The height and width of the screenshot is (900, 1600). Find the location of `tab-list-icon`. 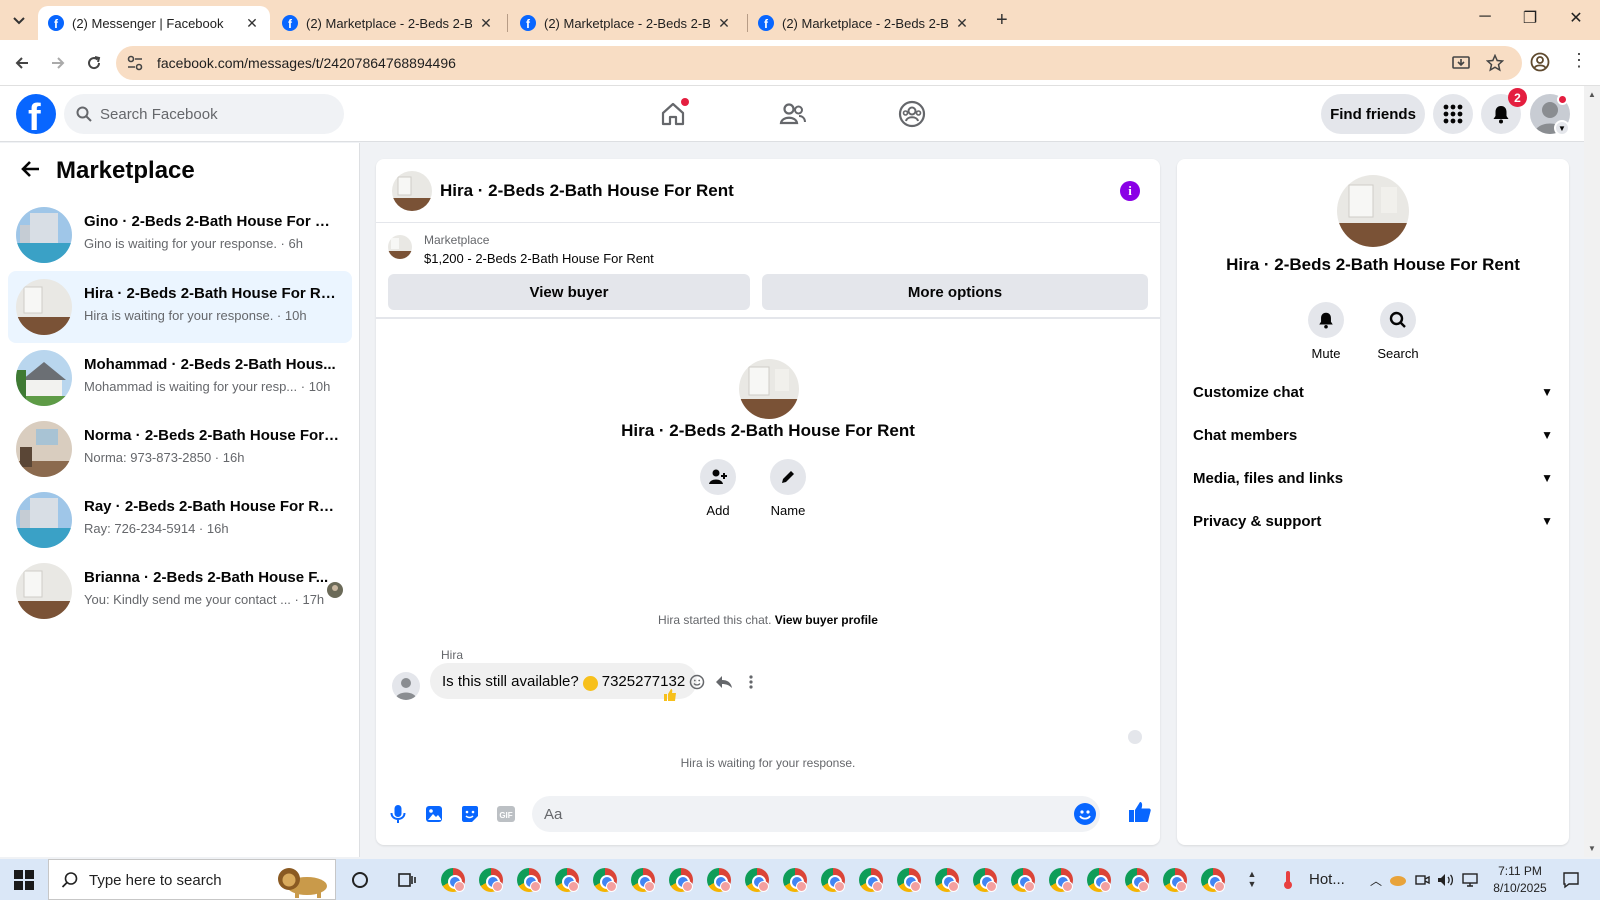

tab-list-icon is located at coordinates (19, 21).